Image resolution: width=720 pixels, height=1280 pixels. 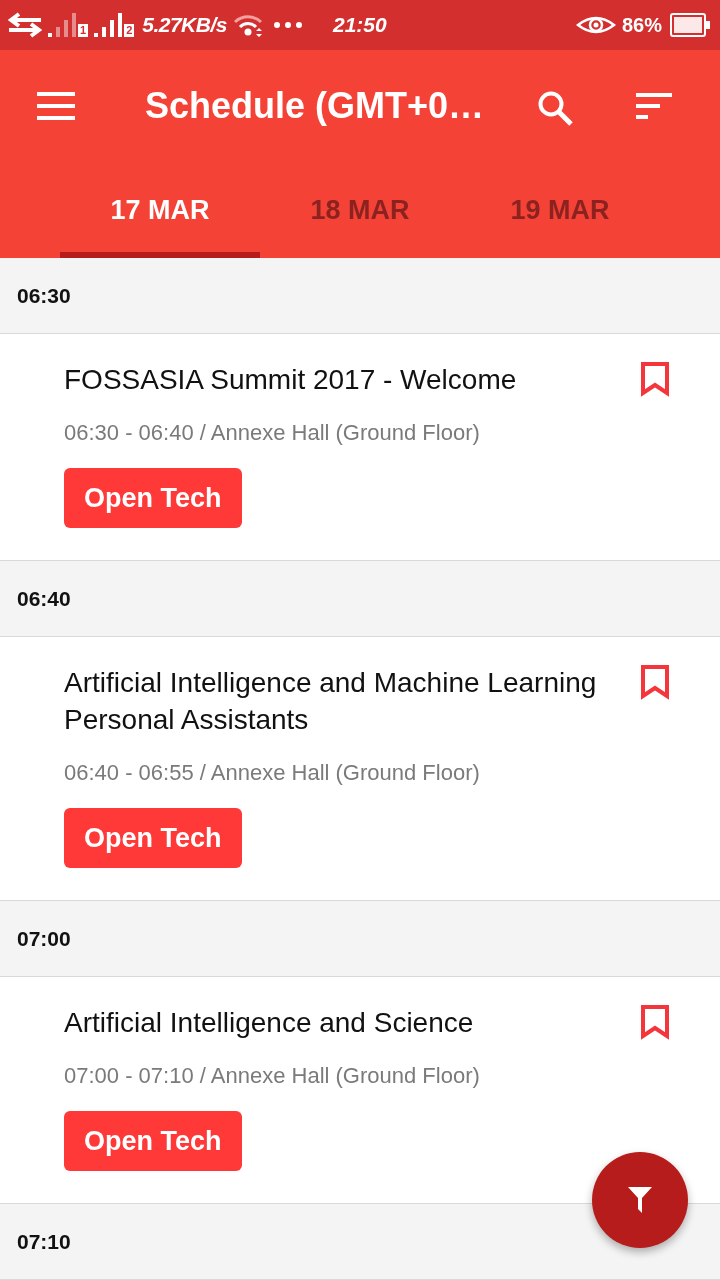 I want to click on clock-time: 21:50, so click(x=359, y=25).